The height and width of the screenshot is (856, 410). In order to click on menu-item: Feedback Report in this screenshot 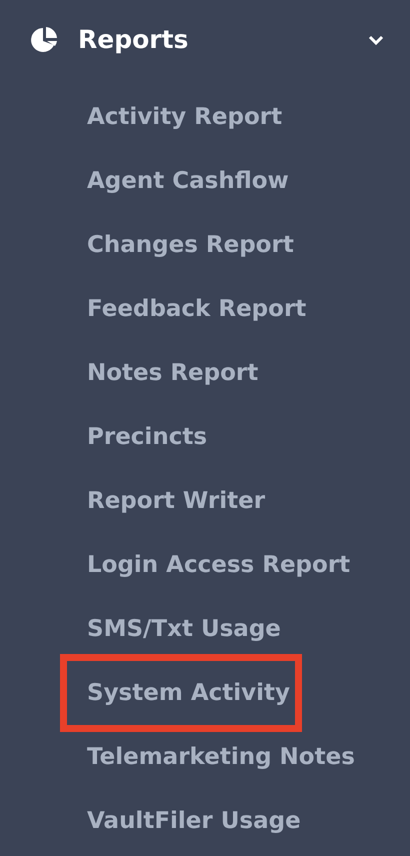, I will do `click(196, 309)`.